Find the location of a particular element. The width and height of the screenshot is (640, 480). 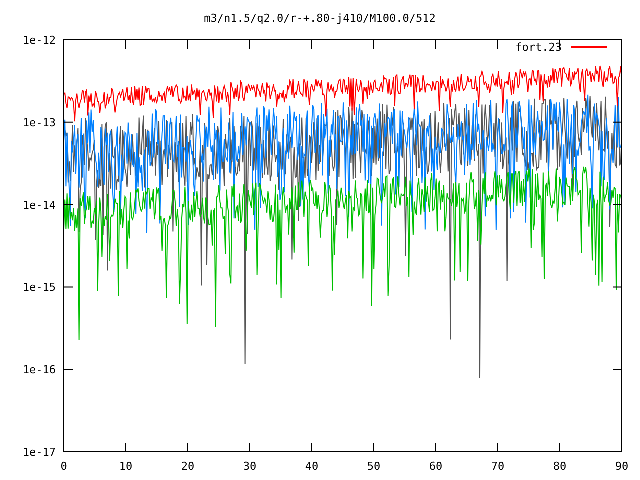

axis-label: 1e-12 is located at coordinates (39, 40).